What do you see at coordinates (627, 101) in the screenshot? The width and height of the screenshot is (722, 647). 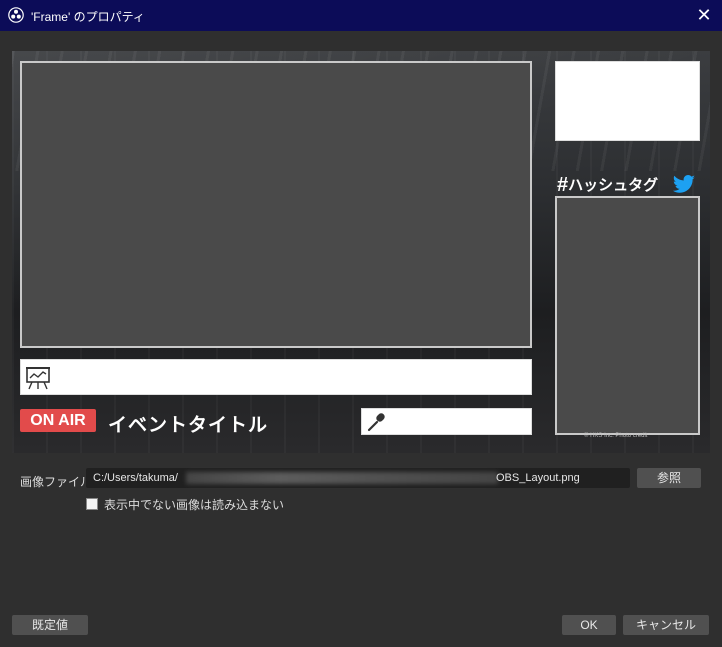 I see `logo-frame` at bounding box center [627, 101].